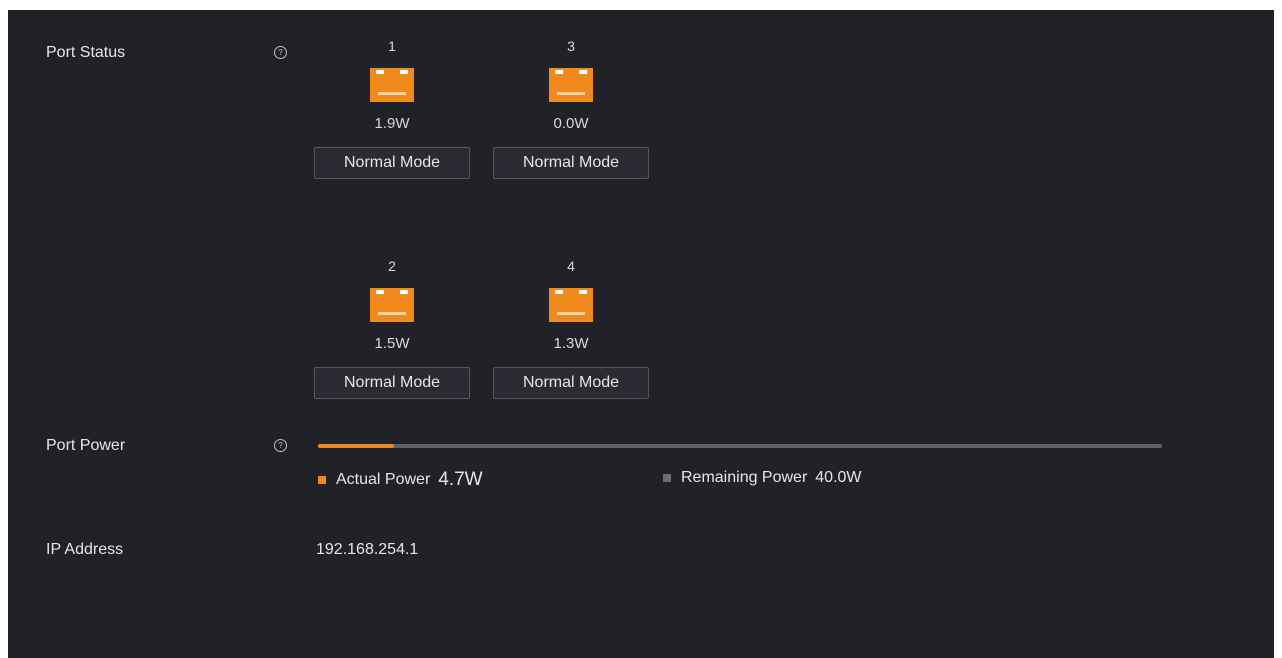 This screenshot has height=658, width=1282. Describe the element at coordinates (392, 123) in the screenshot. I see `port-power-value: 1.9W` at that location.